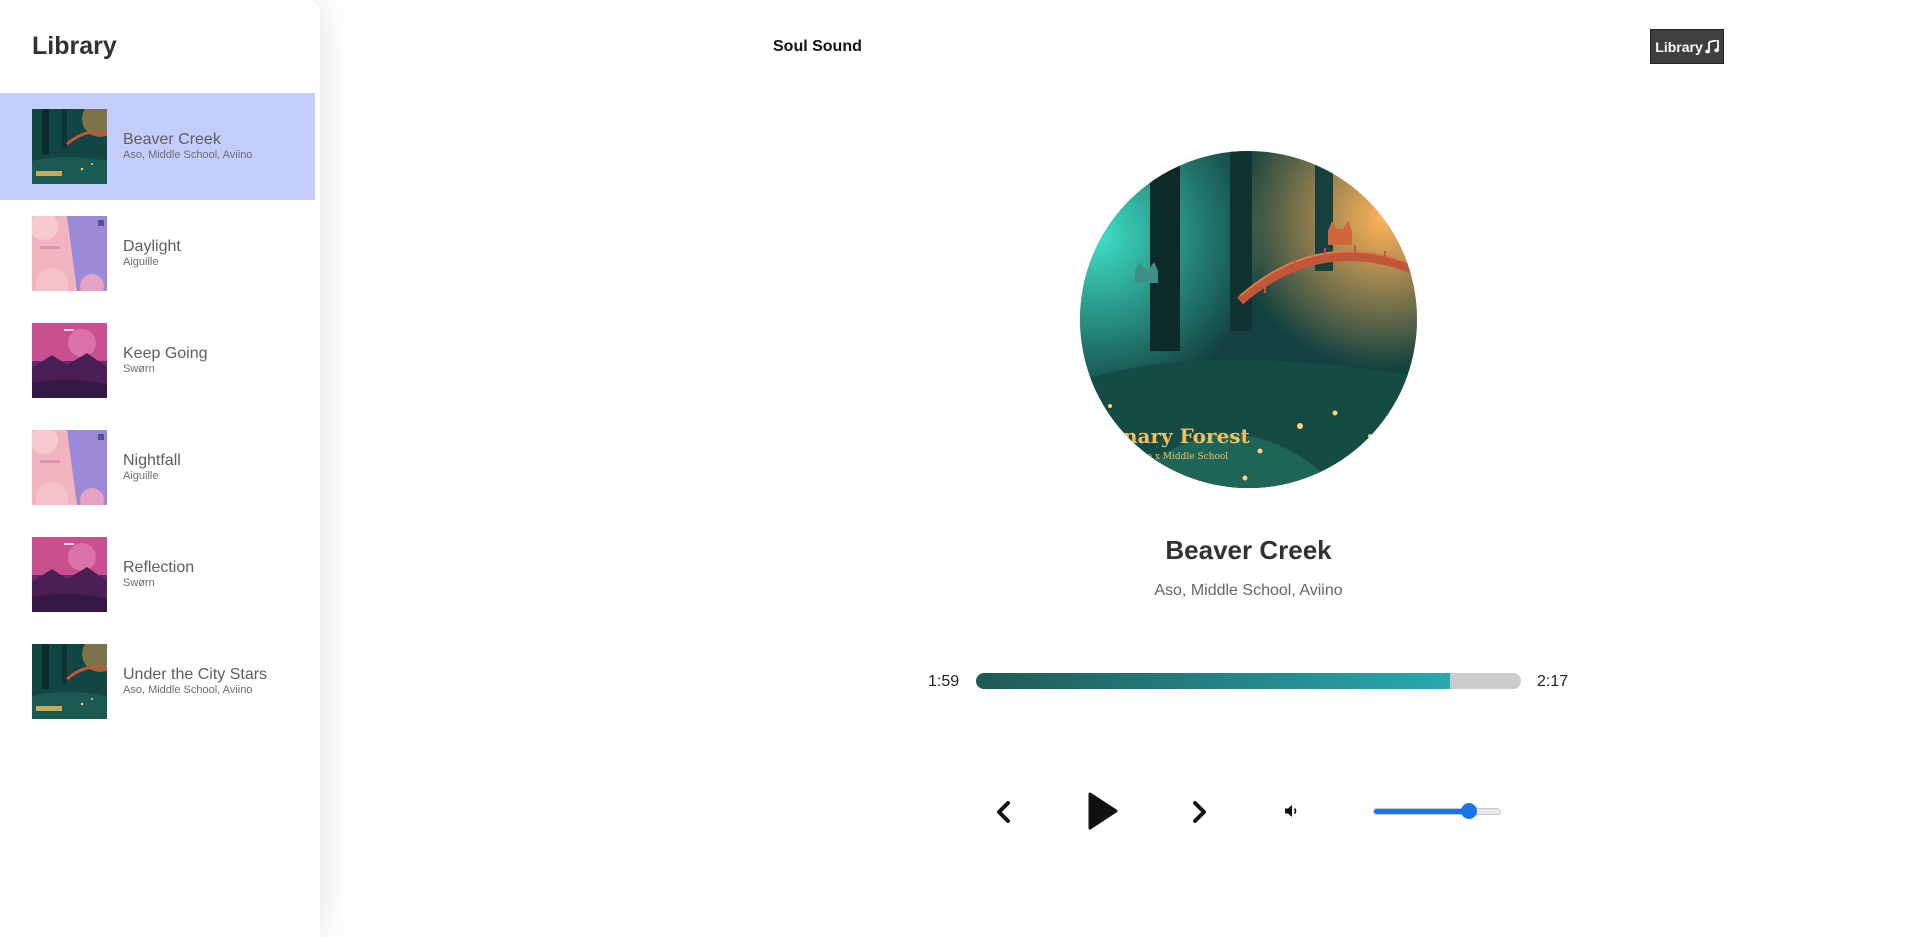  I want to click on play-icon, so click(1103, 811).